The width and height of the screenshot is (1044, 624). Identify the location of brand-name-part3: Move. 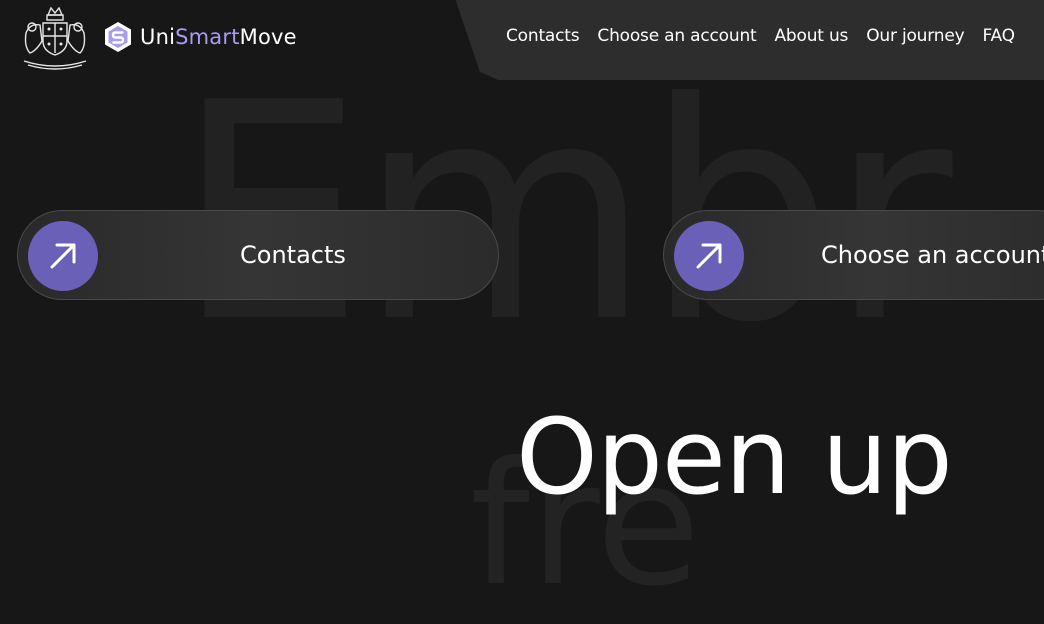
(268, 37).